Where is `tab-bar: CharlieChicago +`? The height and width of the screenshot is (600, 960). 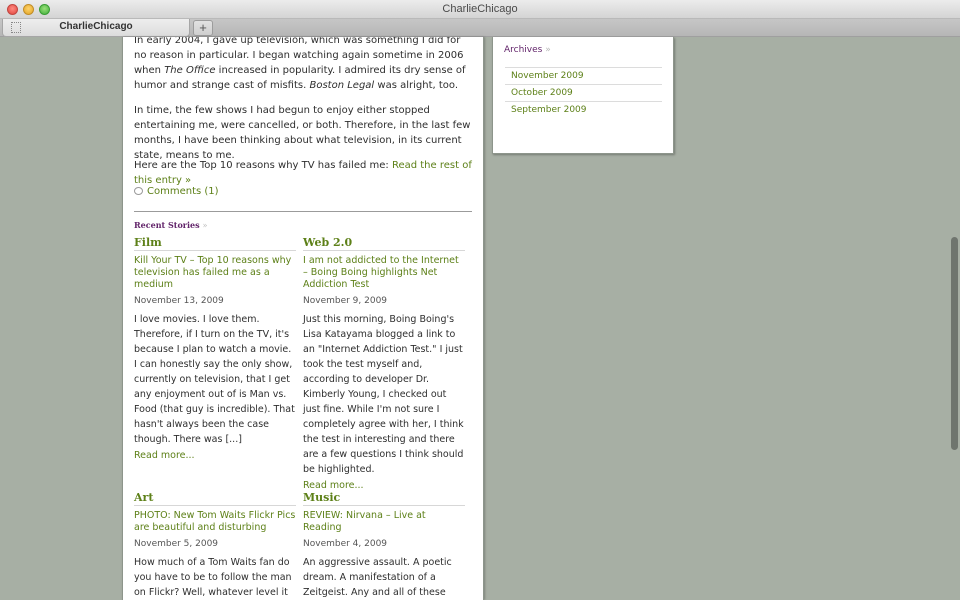
tab-bar: CharlieChicago + is located at coordinates (480, 28).